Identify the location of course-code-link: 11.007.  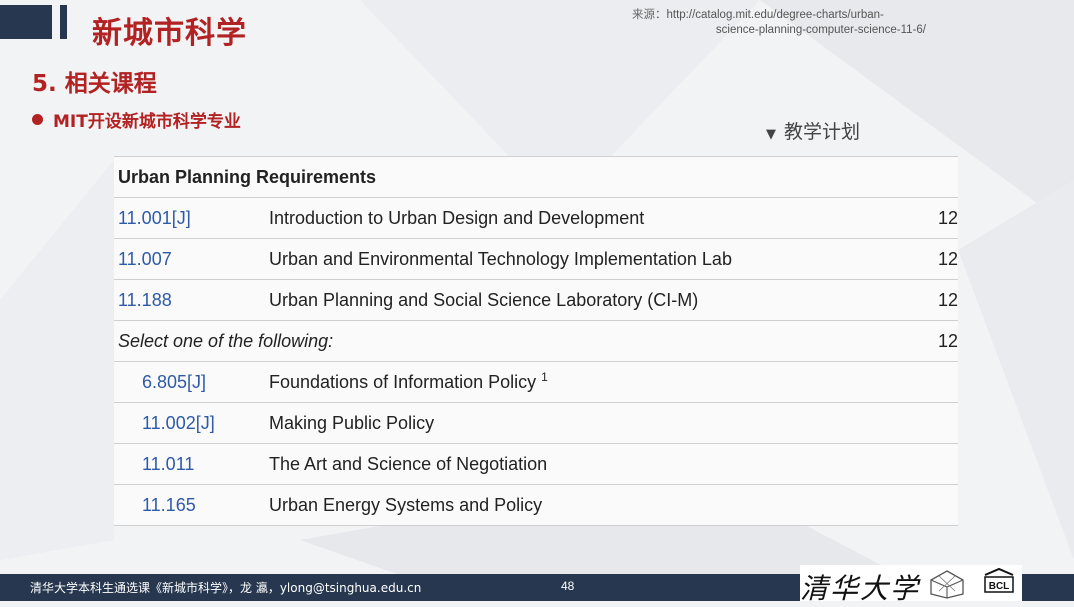
(145, 259).